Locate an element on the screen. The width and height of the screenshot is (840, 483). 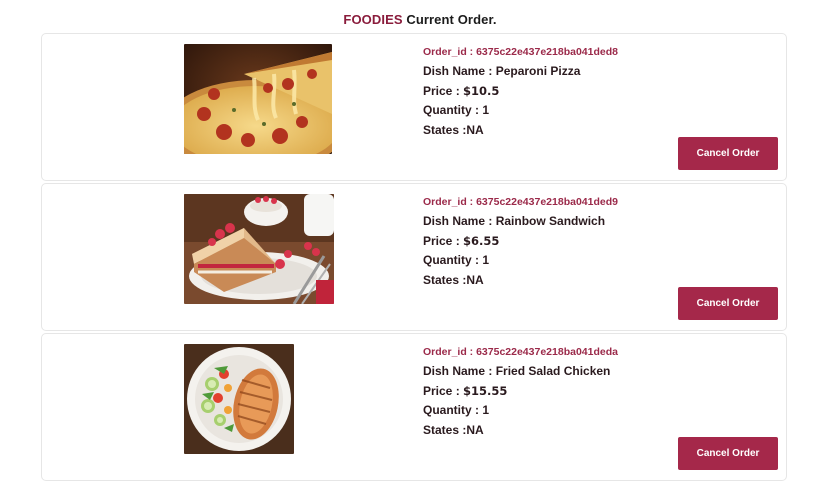
order-id: Order_id : 6375c22e437e218ba041deda is located at coordinates (520, 352).